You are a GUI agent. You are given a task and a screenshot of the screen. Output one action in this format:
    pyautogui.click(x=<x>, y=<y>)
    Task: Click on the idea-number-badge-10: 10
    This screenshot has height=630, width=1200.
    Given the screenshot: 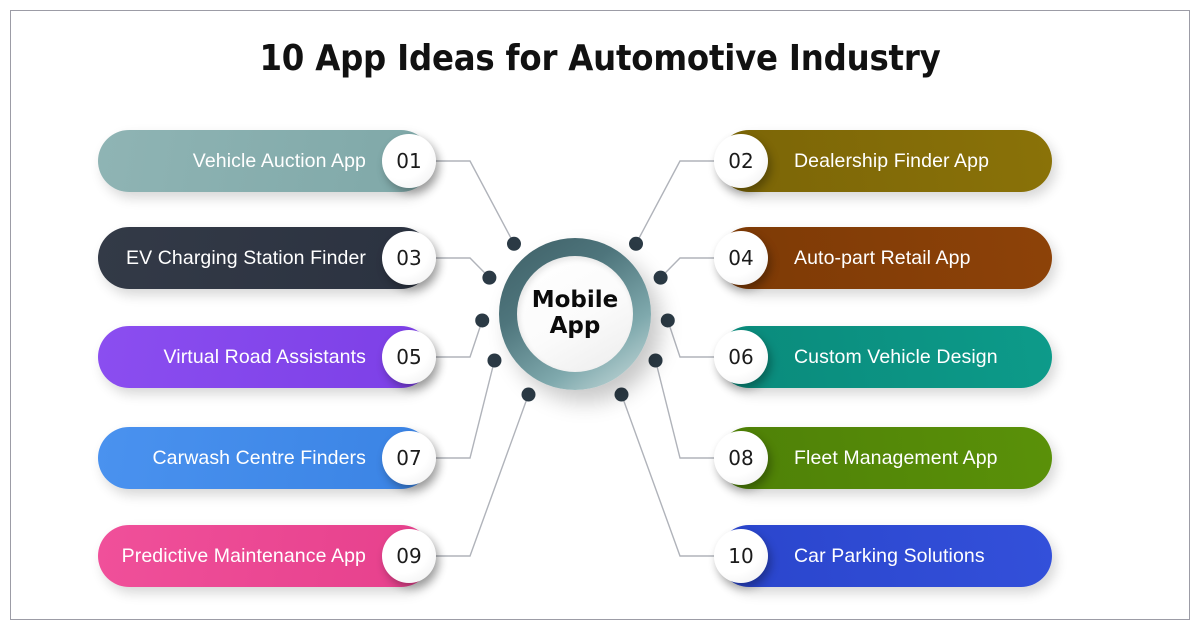 What is the action you would take?
    pyautogui.click(x=741, y=556)
    